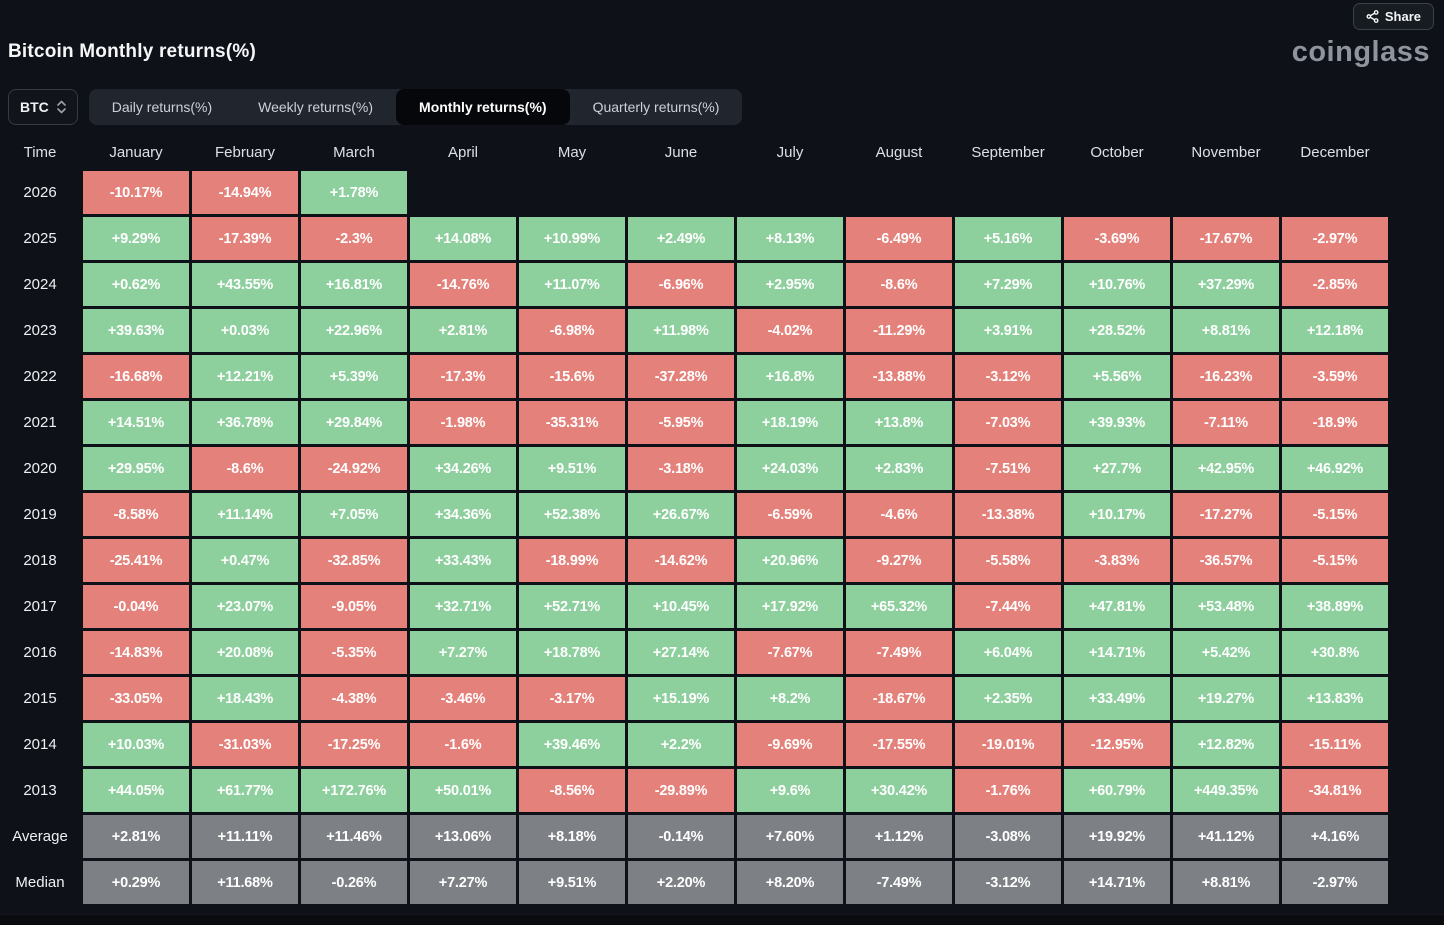  Describe the element at coordinates (1117, 790) in the screenshot. I see `return-cell-2013-october: +60.79%` at that location.